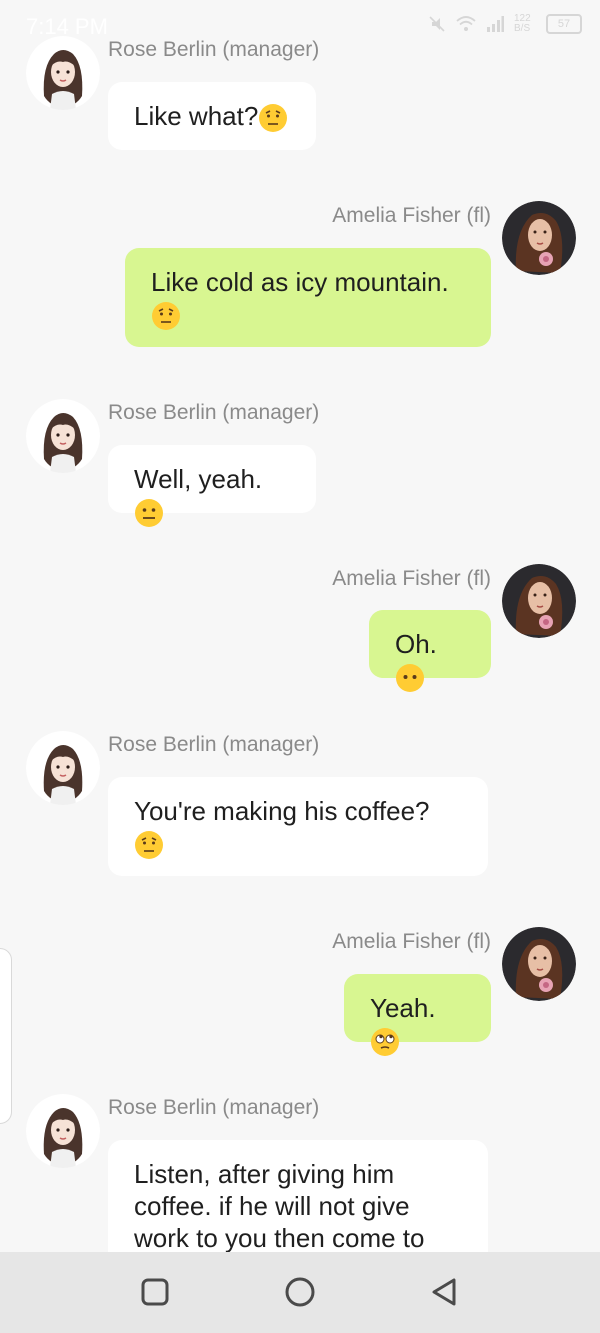 Image resolution: width=600 pixels, height=1333 pixels. I want to click on no-mouth-face-emoji, so click(410, 678).